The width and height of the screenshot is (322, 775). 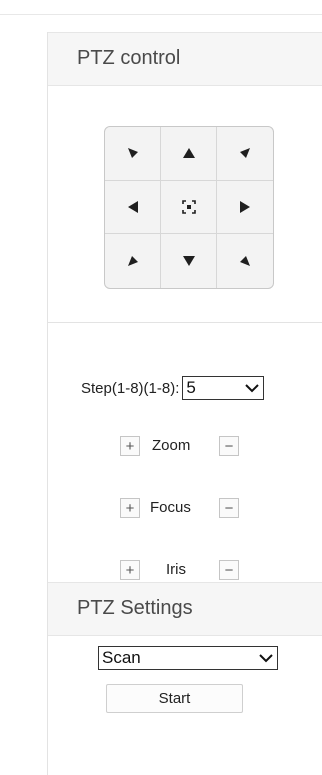 I want to click on divider, so click(x=185, y=322).